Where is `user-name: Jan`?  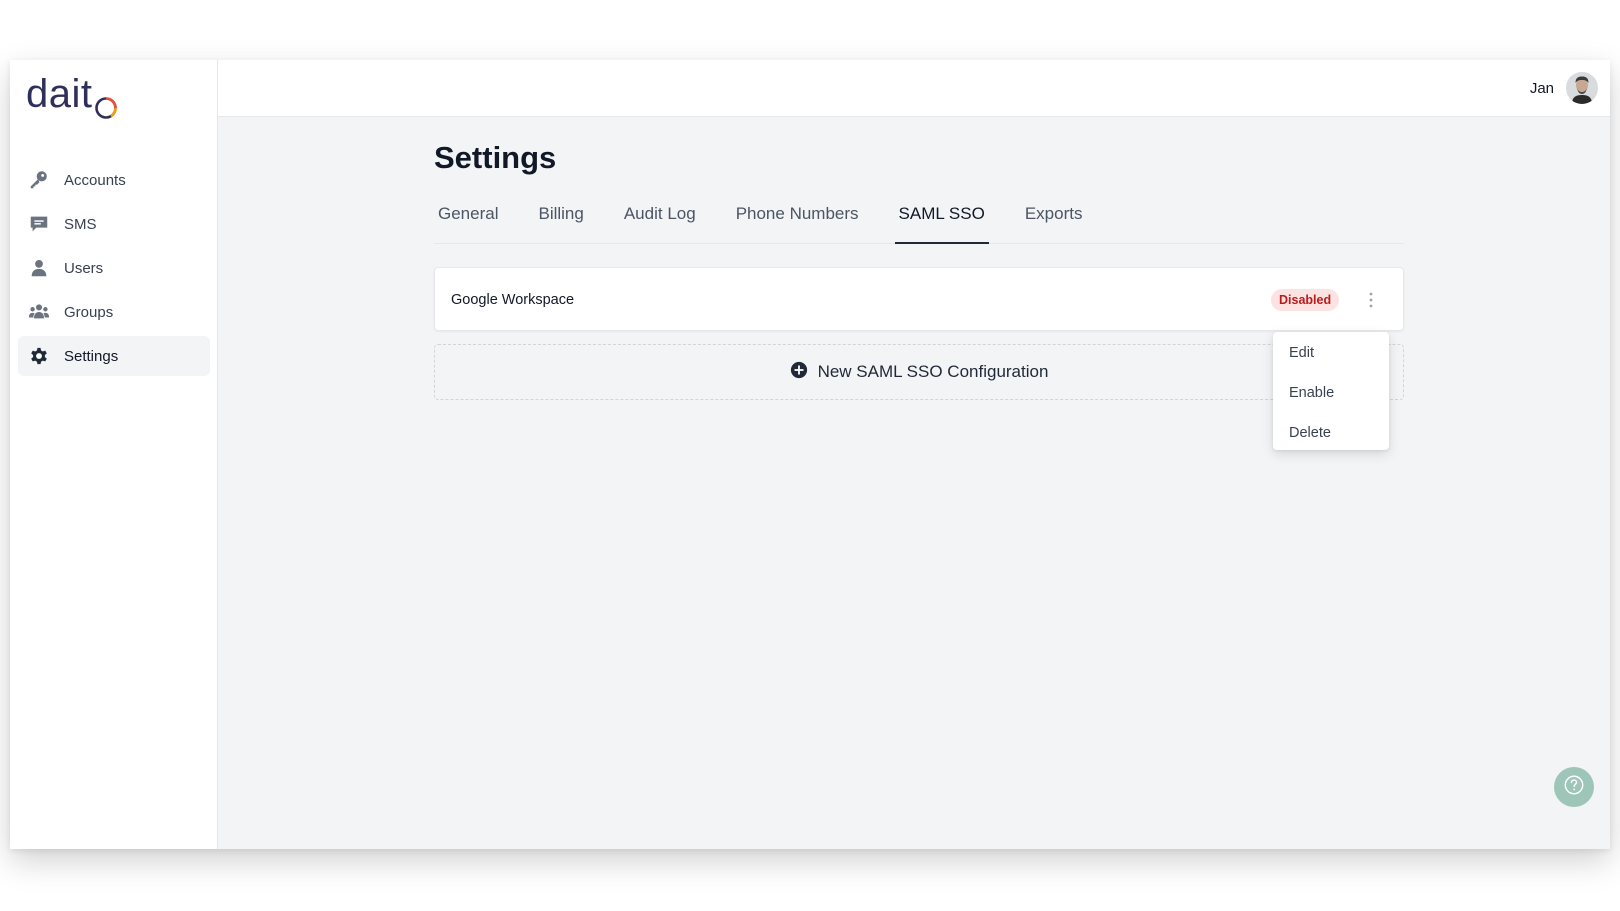 user-name: Jan is located at coordinates (1541, 88).